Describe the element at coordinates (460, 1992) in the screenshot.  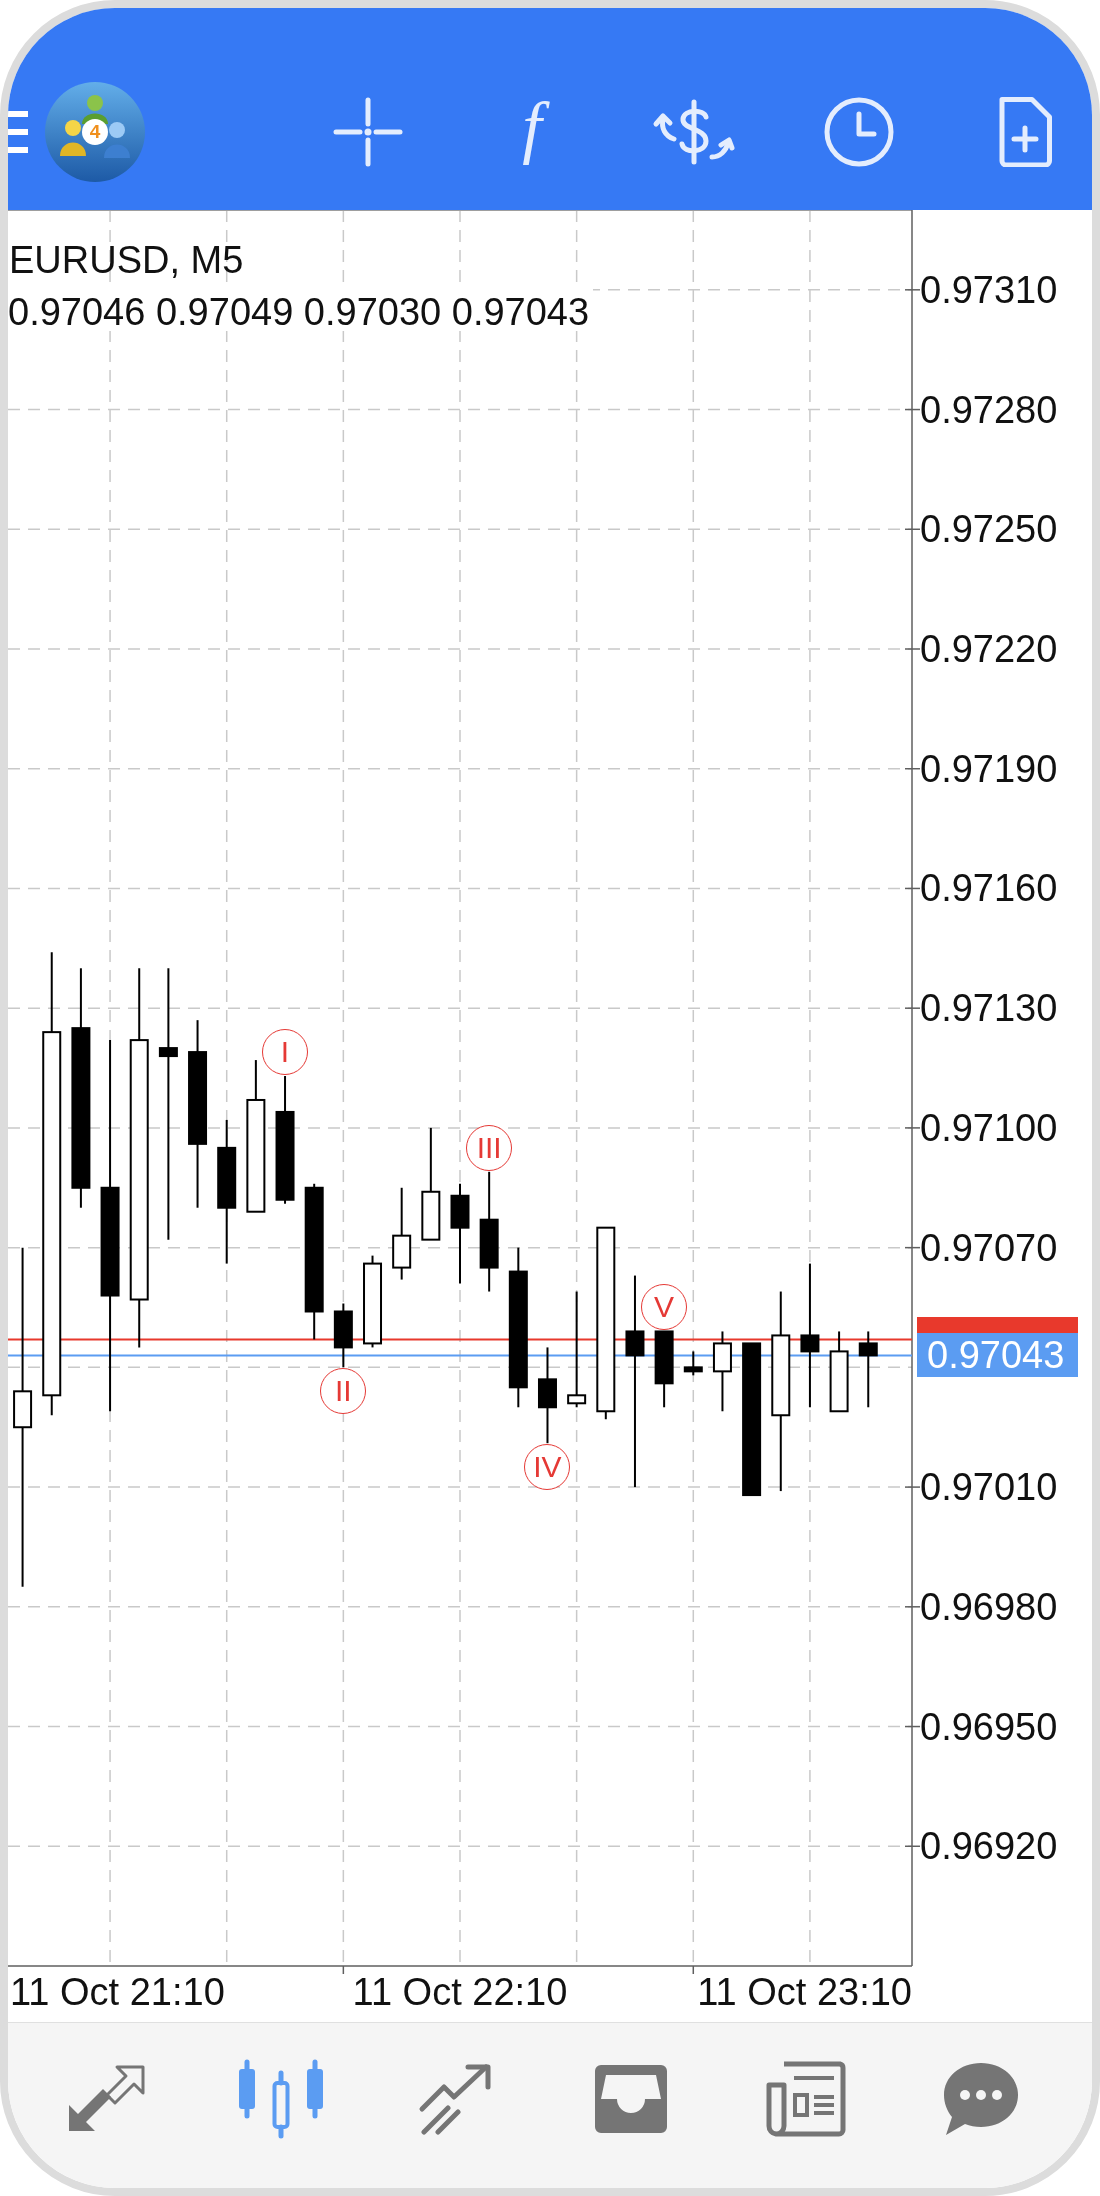
I see `time-axis-label: 11 Oct 22:10` at that location.